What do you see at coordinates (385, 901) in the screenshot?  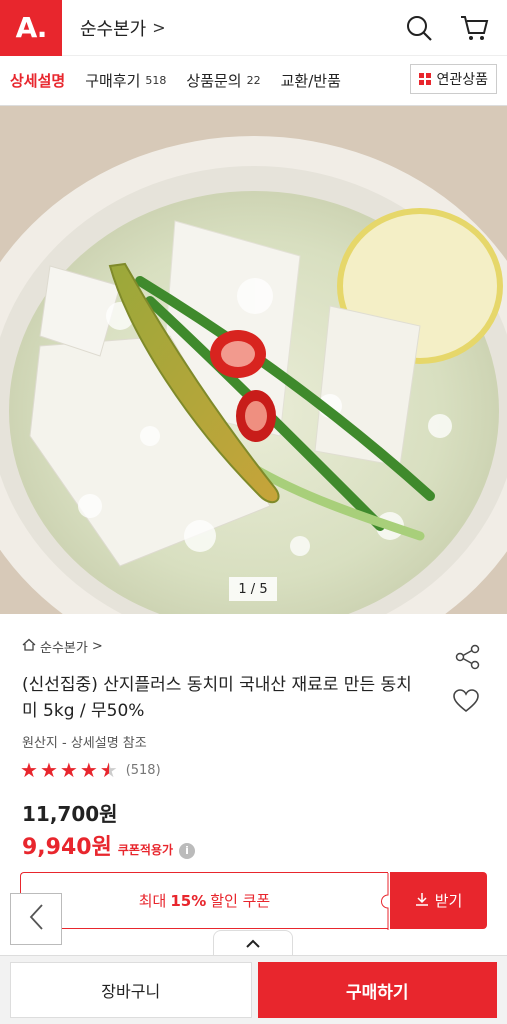 I see `coupon-notch` at bounding box center [385, 901].